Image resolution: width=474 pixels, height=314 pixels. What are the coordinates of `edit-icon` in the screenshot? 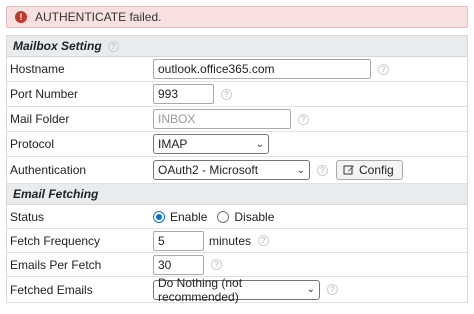 It's located at (348, 170).